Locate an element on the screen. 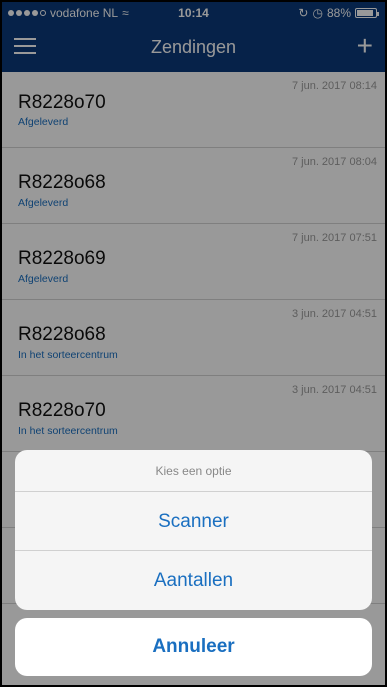 Image resolution: width=387 pixels, height=687 pixels. cancel-button: Annuleer is located at coordinates (193, 647).